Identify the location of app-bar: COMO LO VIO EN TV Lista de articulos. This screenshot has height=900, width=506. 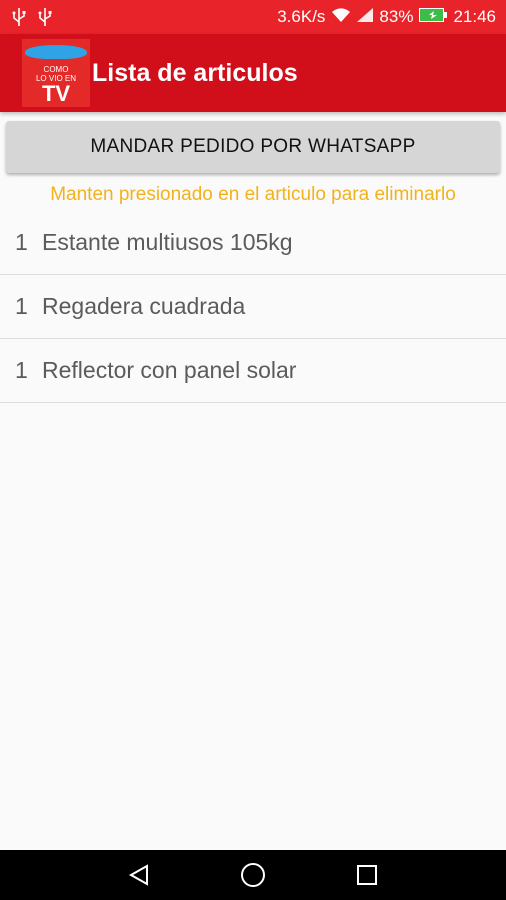
(253, 73).